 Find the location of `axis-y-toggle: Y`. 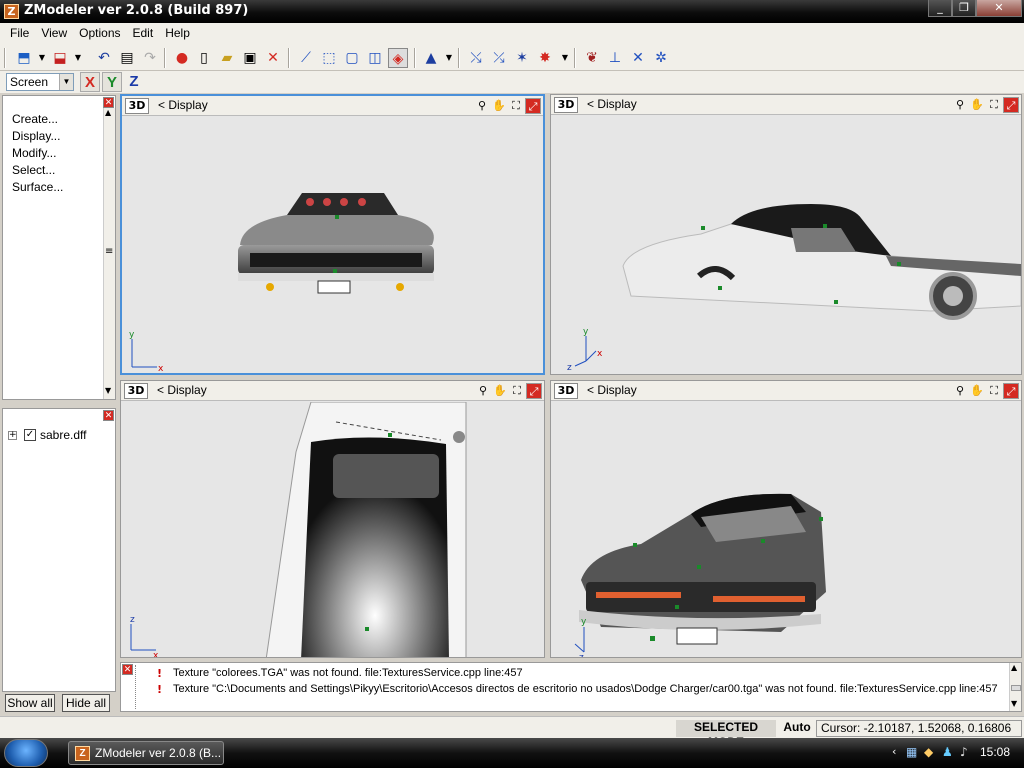

axis-y-toggle: Y is located at coordinates (112, 82).